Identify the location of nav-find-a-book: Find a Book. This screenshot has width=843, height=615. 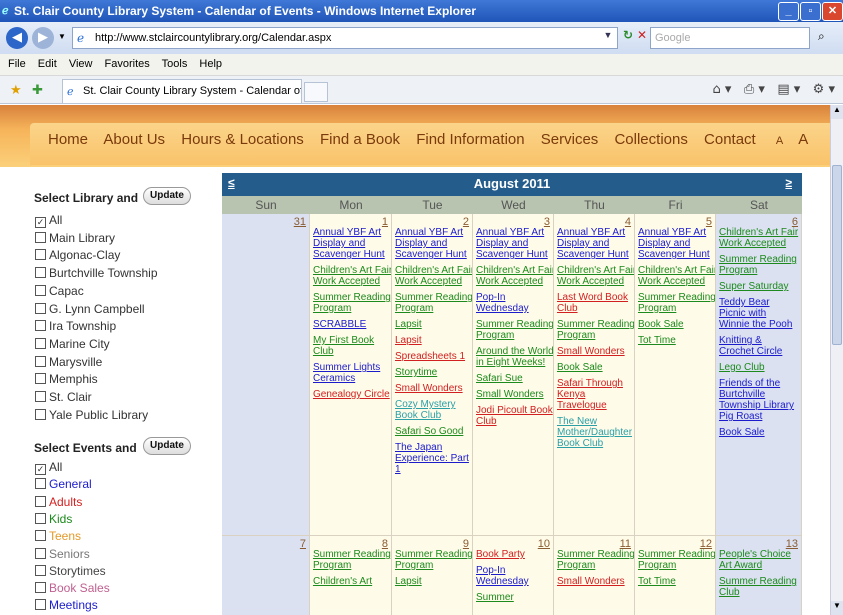
(360, 139).